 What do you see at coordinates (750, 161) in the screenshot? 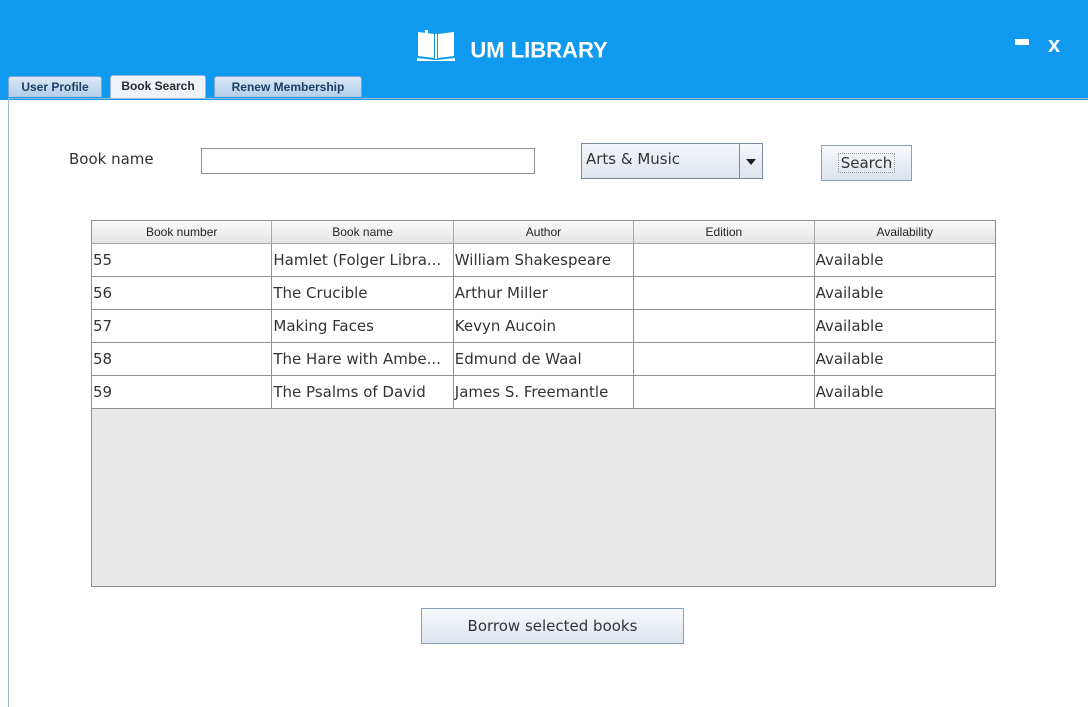
I see `chevron-down-icon` at bounding box center [750, 161].